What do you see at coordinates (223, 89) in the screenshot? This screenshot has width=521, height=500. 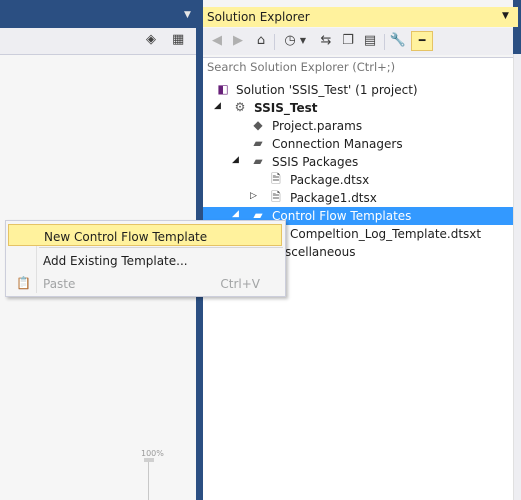 I see `visual-studio-solution-icon: ◧` at bounding box center [223, 89].